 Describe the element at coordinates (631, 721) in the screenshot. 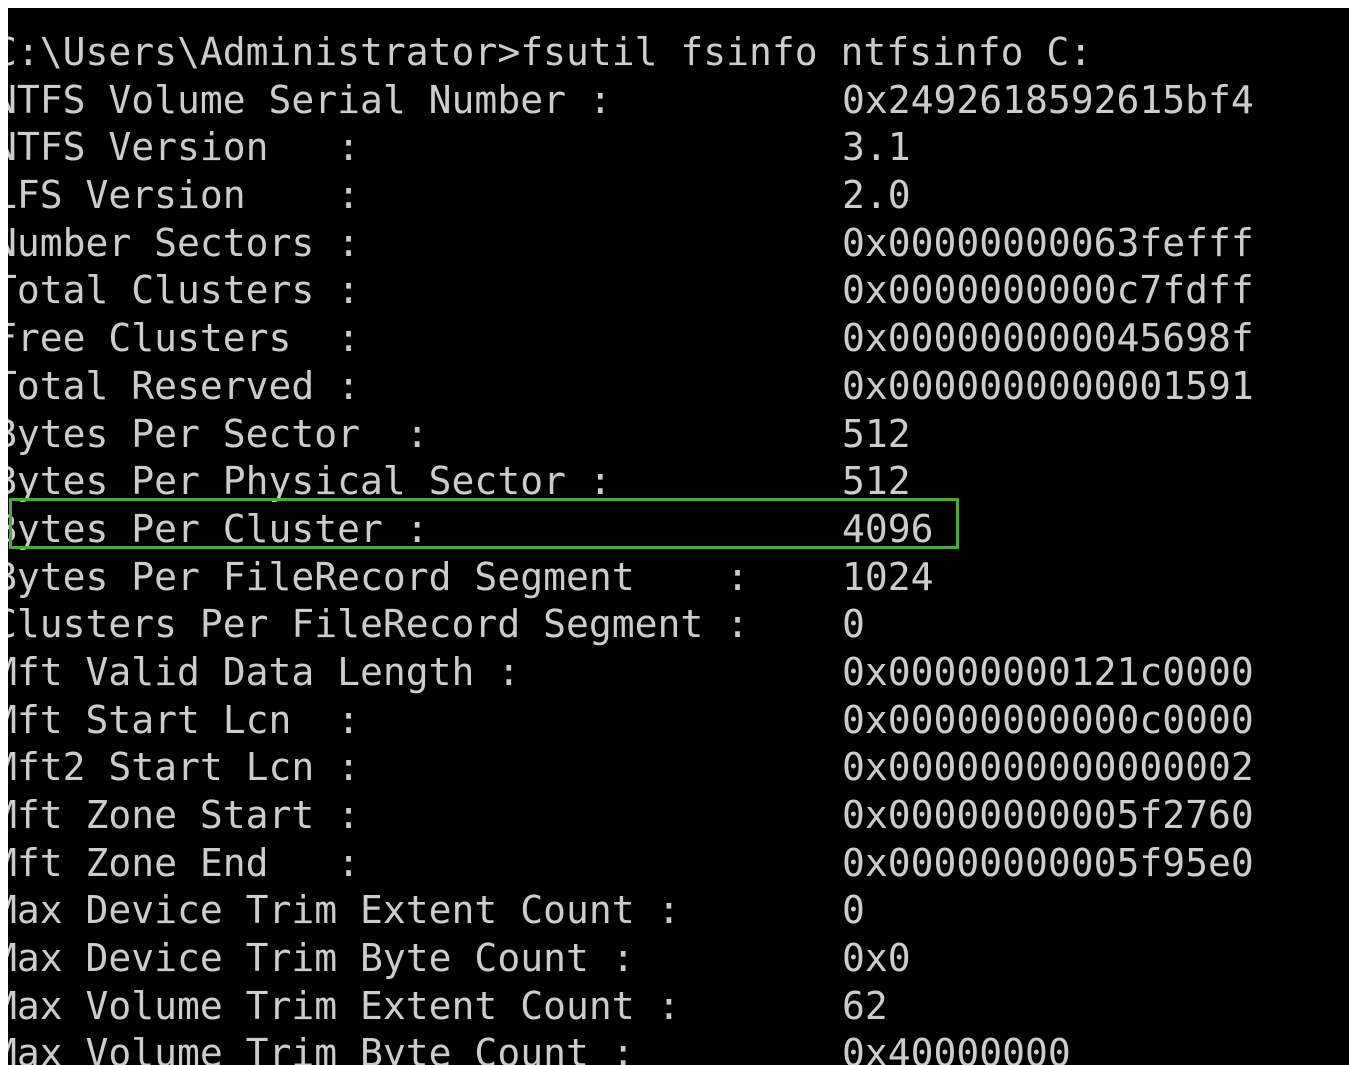

I see `output-row-mft-start-lcn: Mft Start Lcn : 0x00000000000c0000` at that location.